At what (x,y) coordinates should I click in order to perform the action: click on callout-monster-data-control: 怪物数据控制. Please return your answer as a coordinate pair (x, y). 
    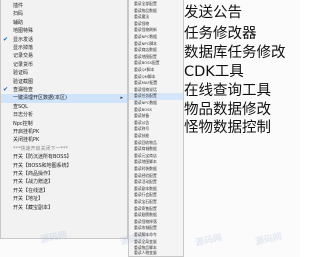
    Looking at the image, I should click on (227, 128).